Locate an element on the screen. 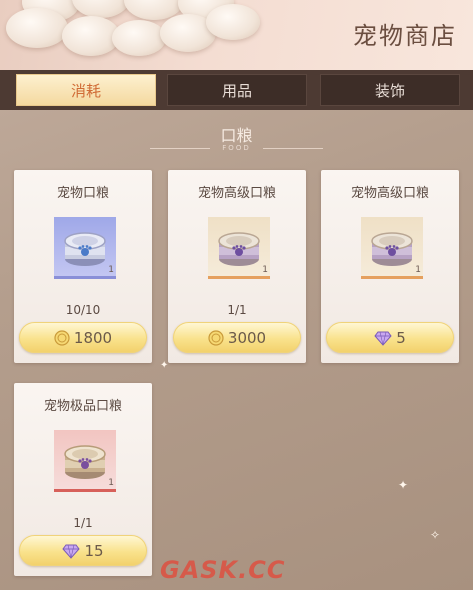 The image size is (473, 590). item-name: 宠物口粮 is located at coordinates (82, 193).